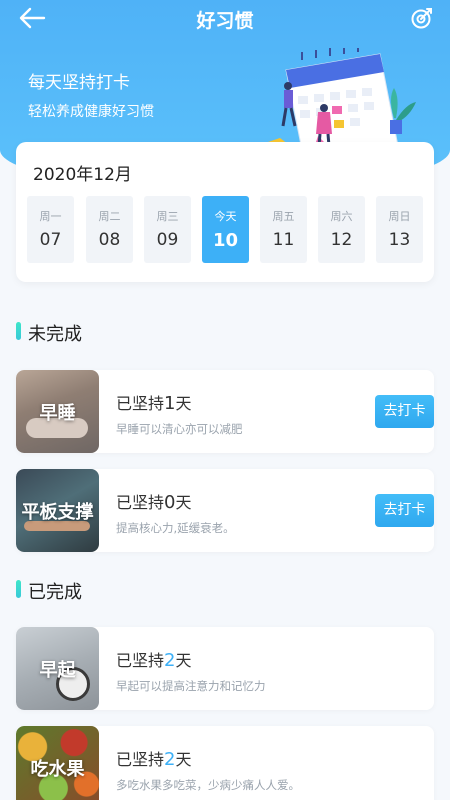  Describe the element at coordinates (179, 429) in the screenshot. I see `habit-description: 早睡可以清心亦可以减肥` at that location.